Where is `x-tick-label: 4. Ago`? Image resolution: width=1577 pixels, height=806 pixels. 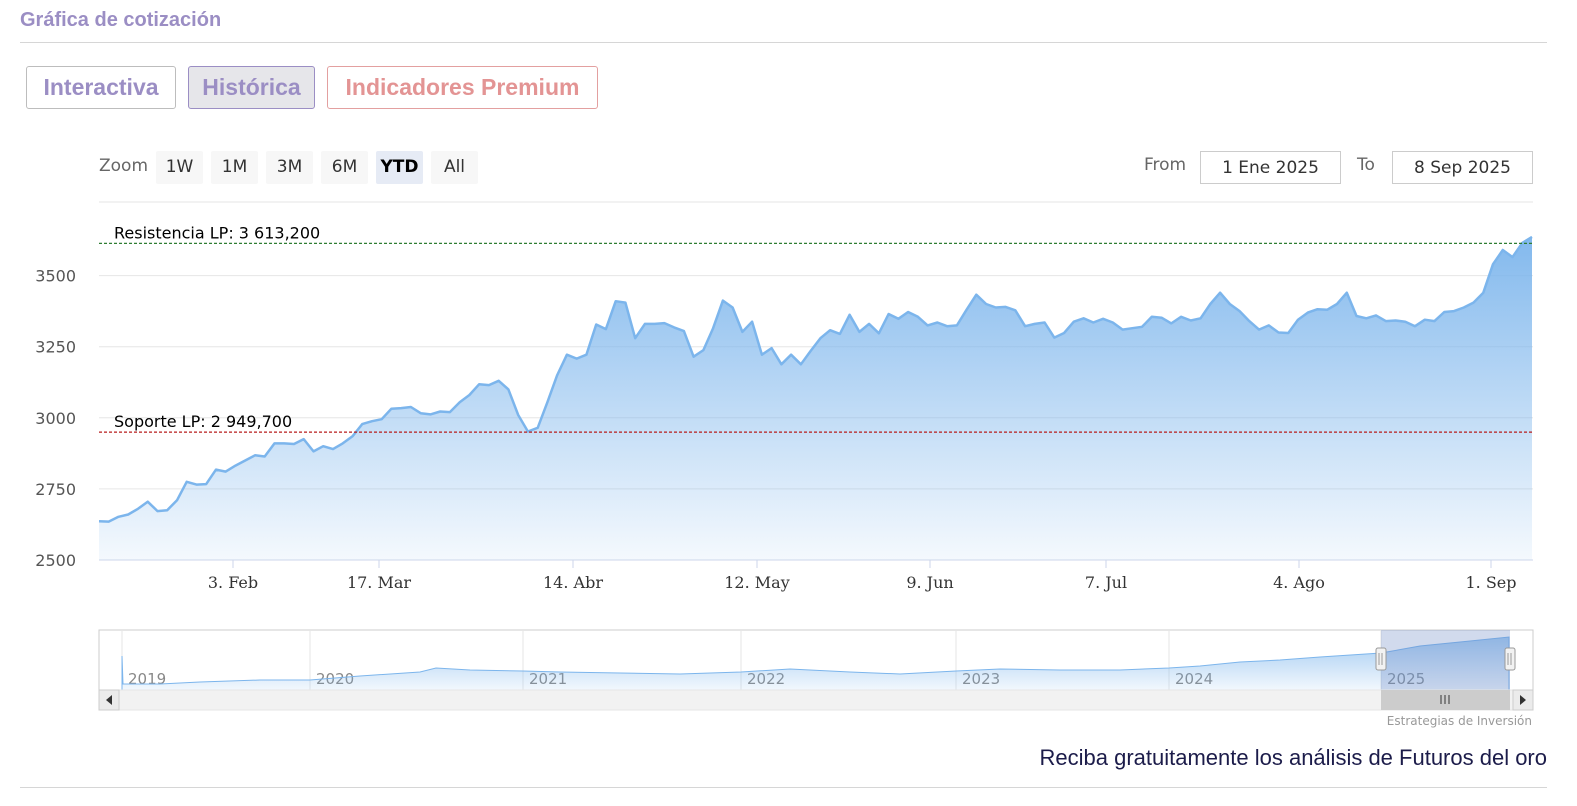 x-tick-label: 4. Ago is located at coordinates (1299, 582).